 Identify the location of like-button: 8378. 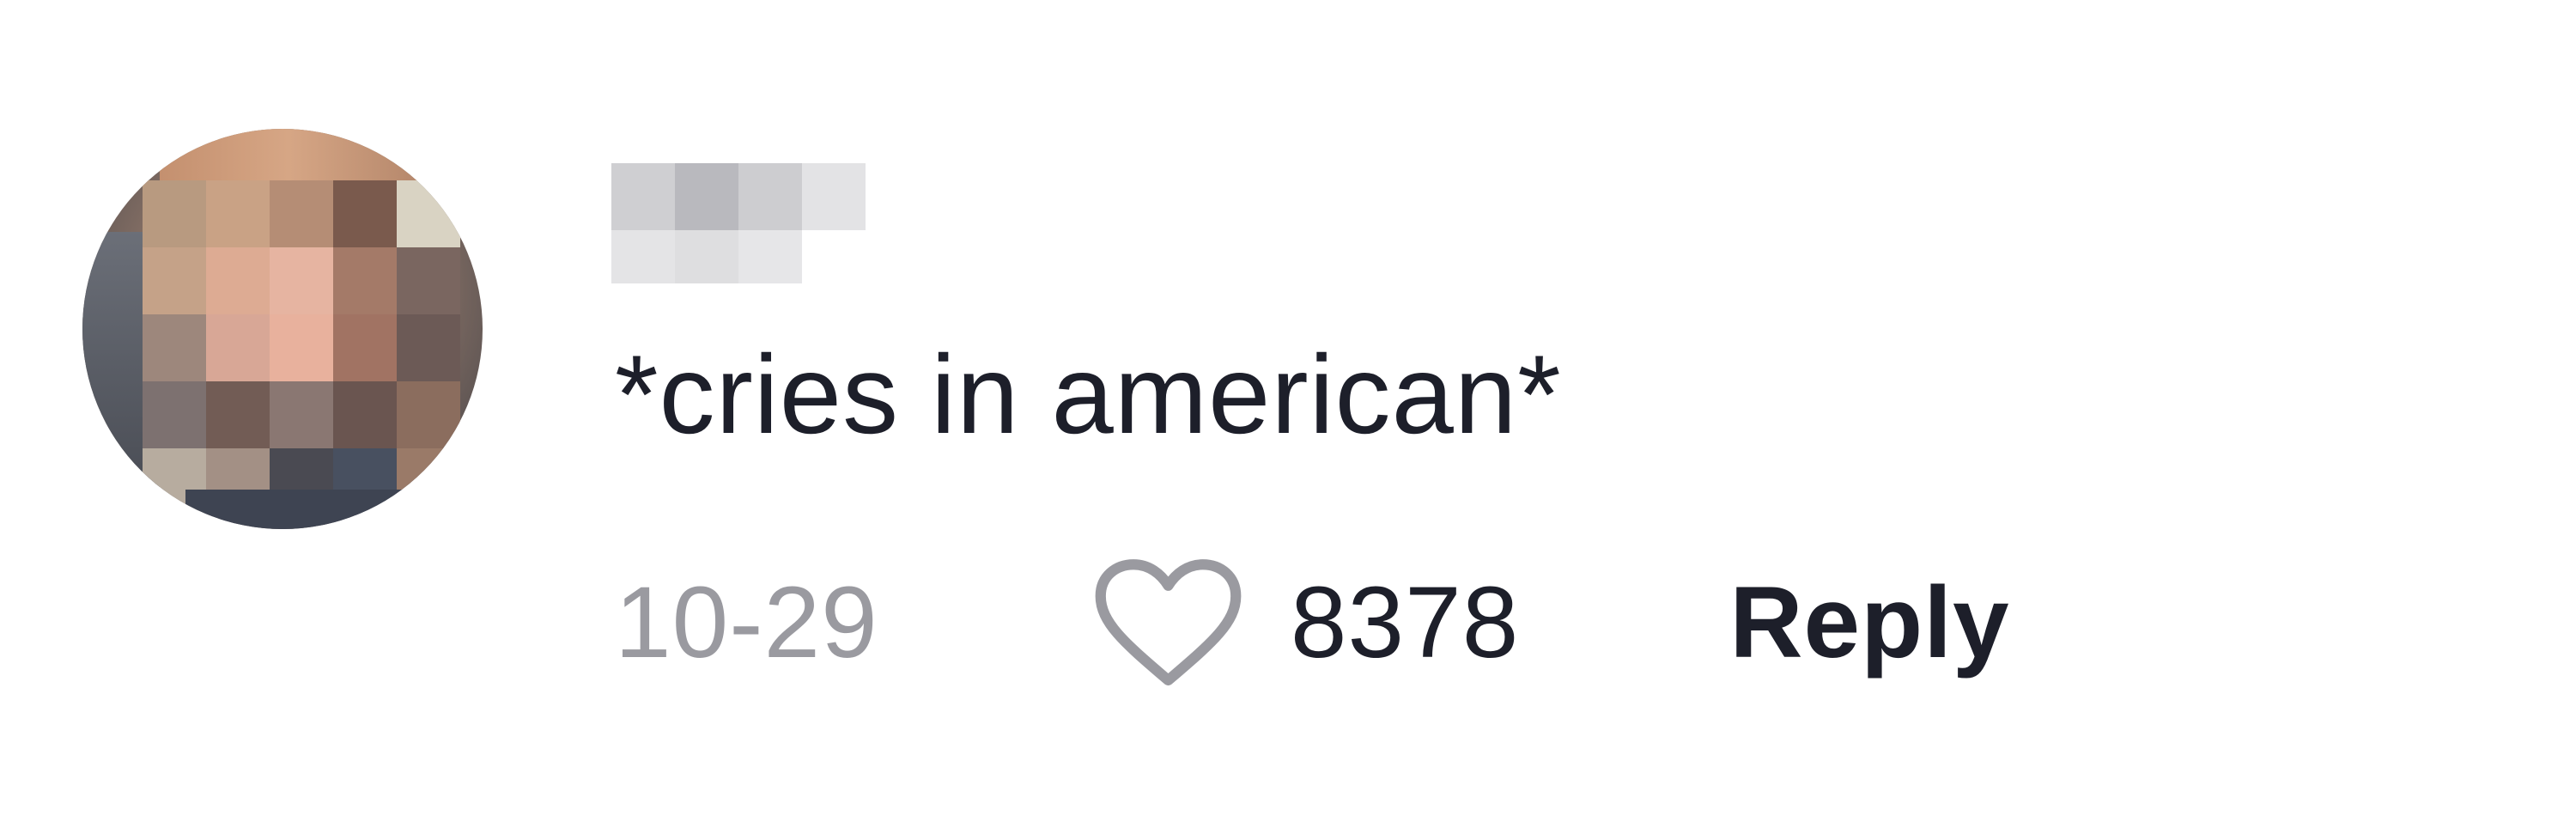
(1306, 623).